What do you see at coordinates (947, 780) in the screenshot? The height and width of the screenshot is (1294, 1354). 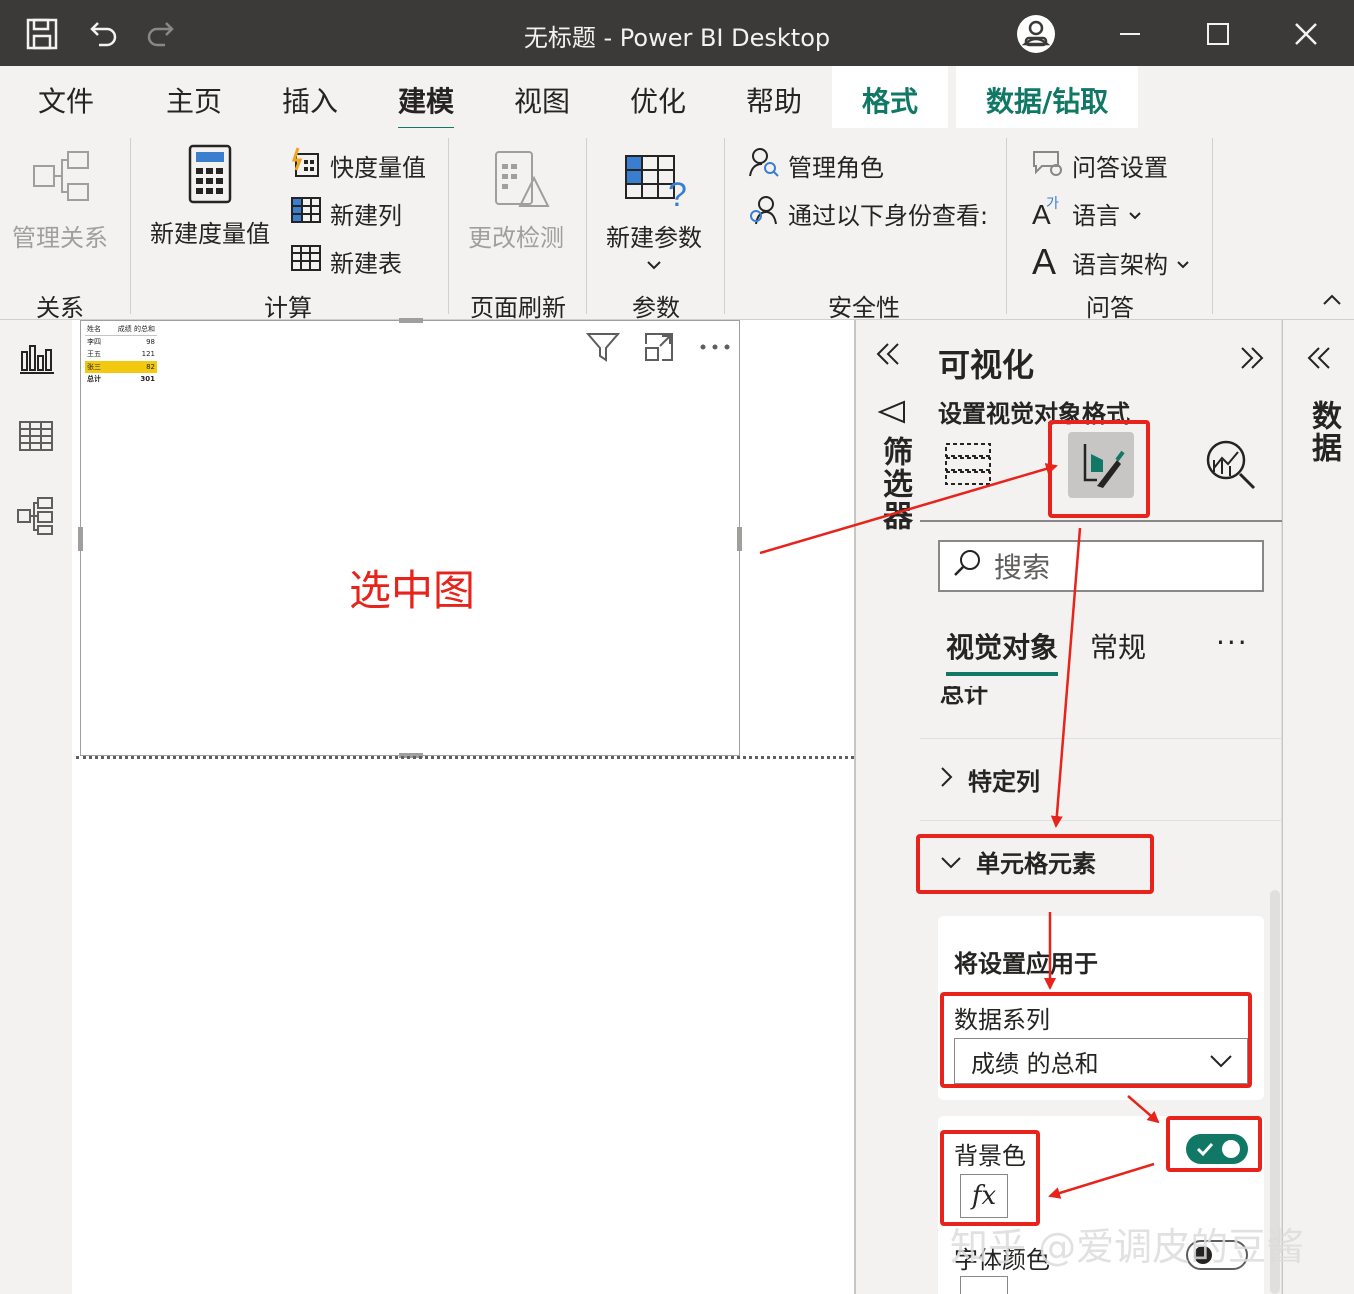 I see `chevron-right-icon` at bounding box center [947, 780].